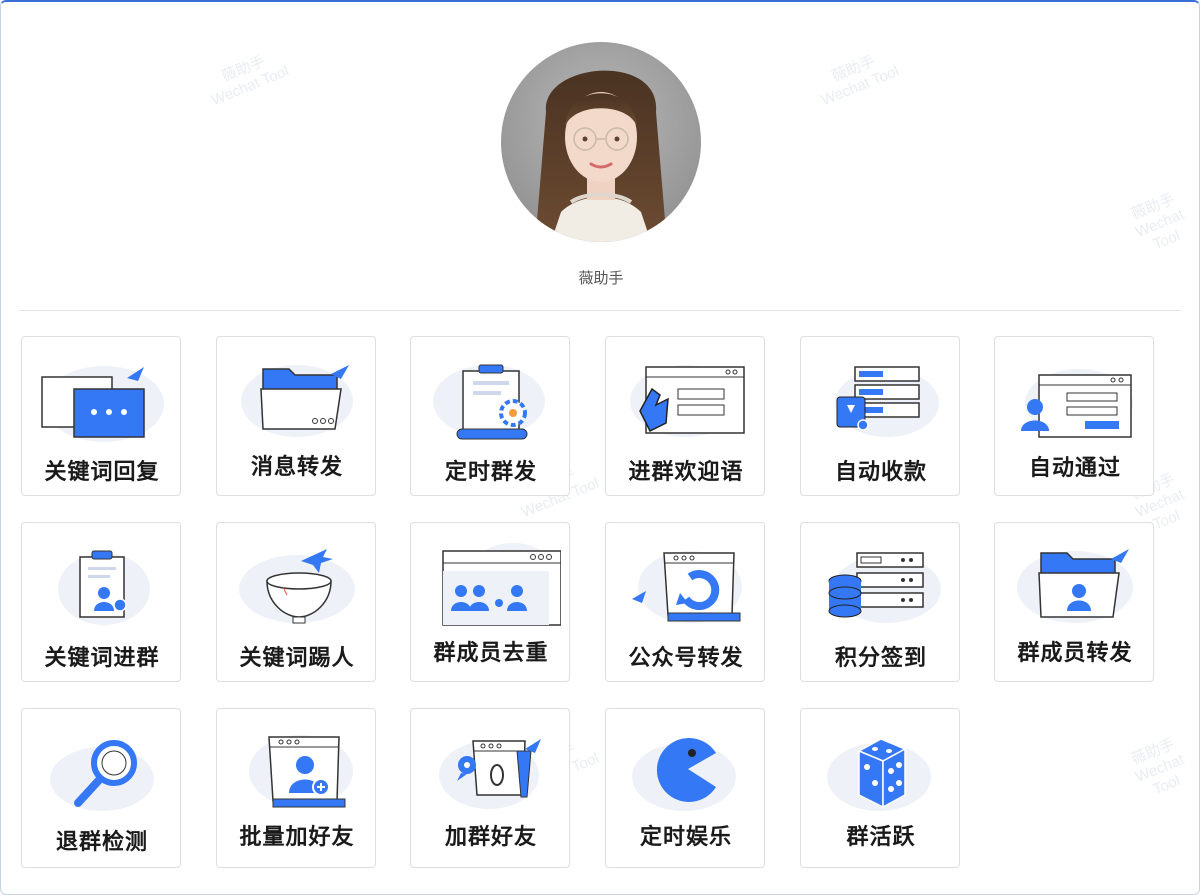  Describe the element at coordinates (687, 587) in the screenshot. I see `calendar-refresh-icon` at that location.